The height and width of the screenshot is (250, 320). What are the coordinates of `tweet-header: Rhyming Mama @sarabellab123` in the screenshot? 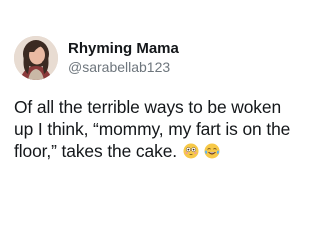 It's located at (96, 58).